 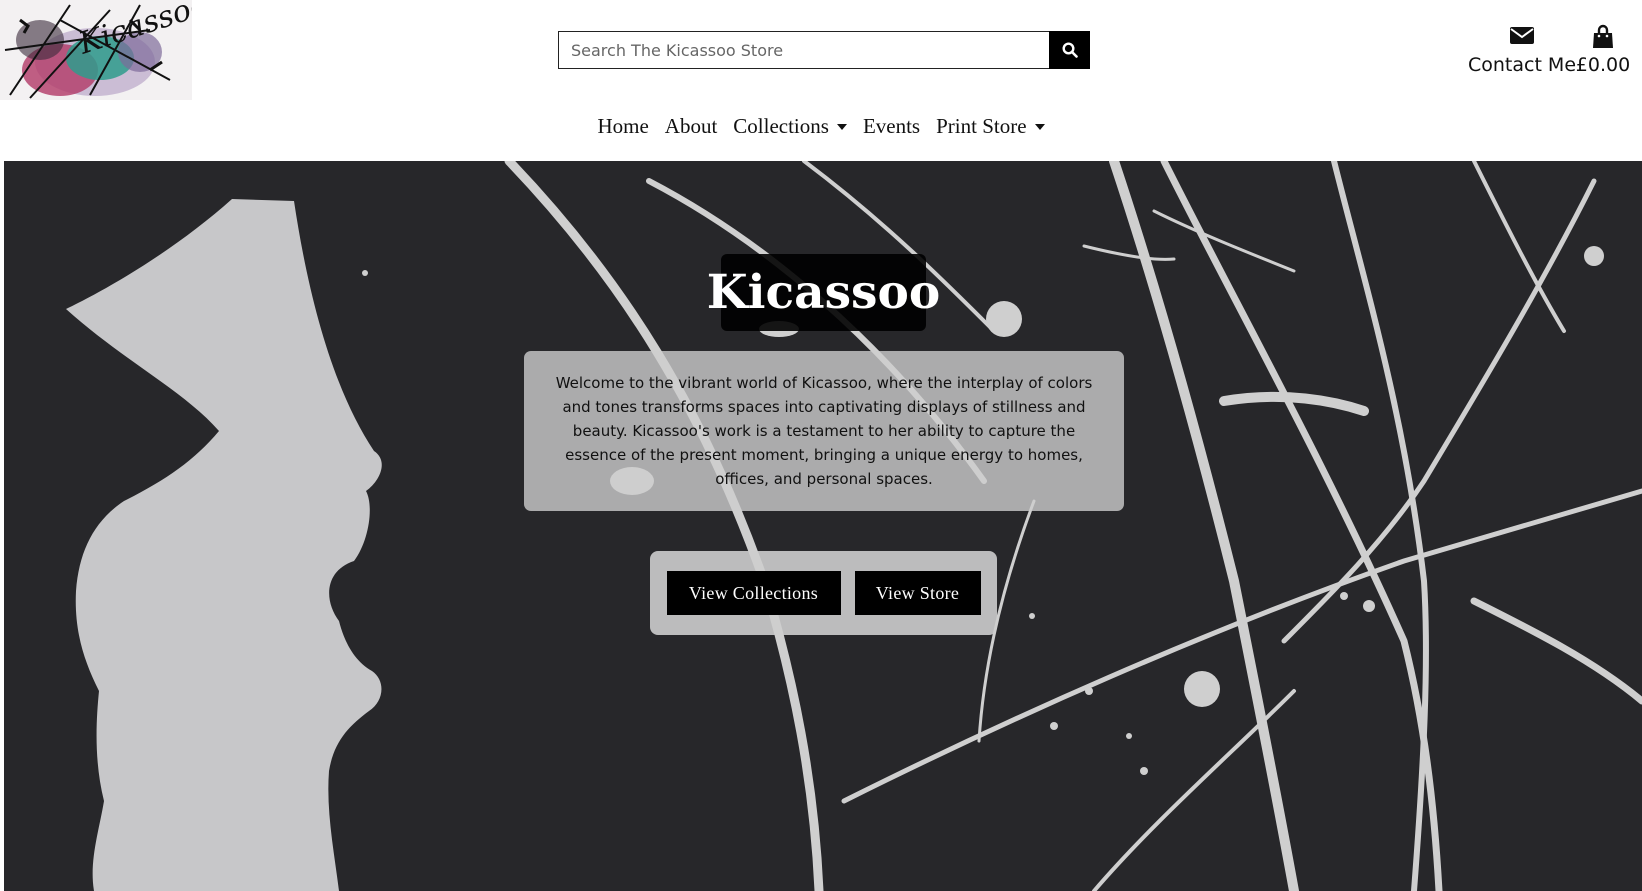 I want to click on nav-events: Events, so click(x=891, y=126).